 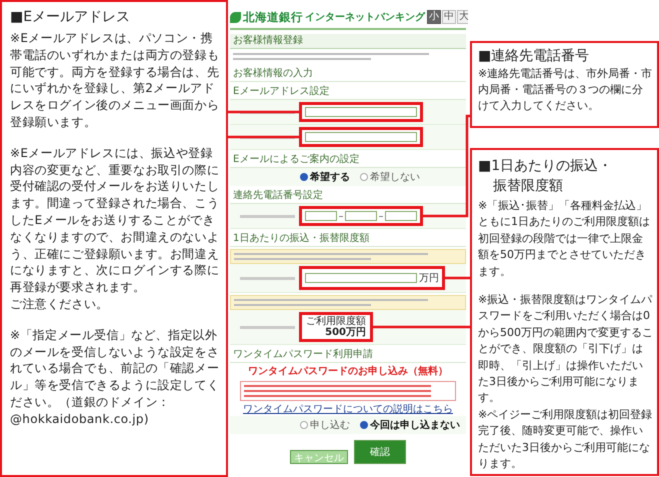 What do you see at coordinates (348, 355) in the screenshot?
I see `section-heading: ワンタイムパスワード利用申請` at bounding box center [348, 355].